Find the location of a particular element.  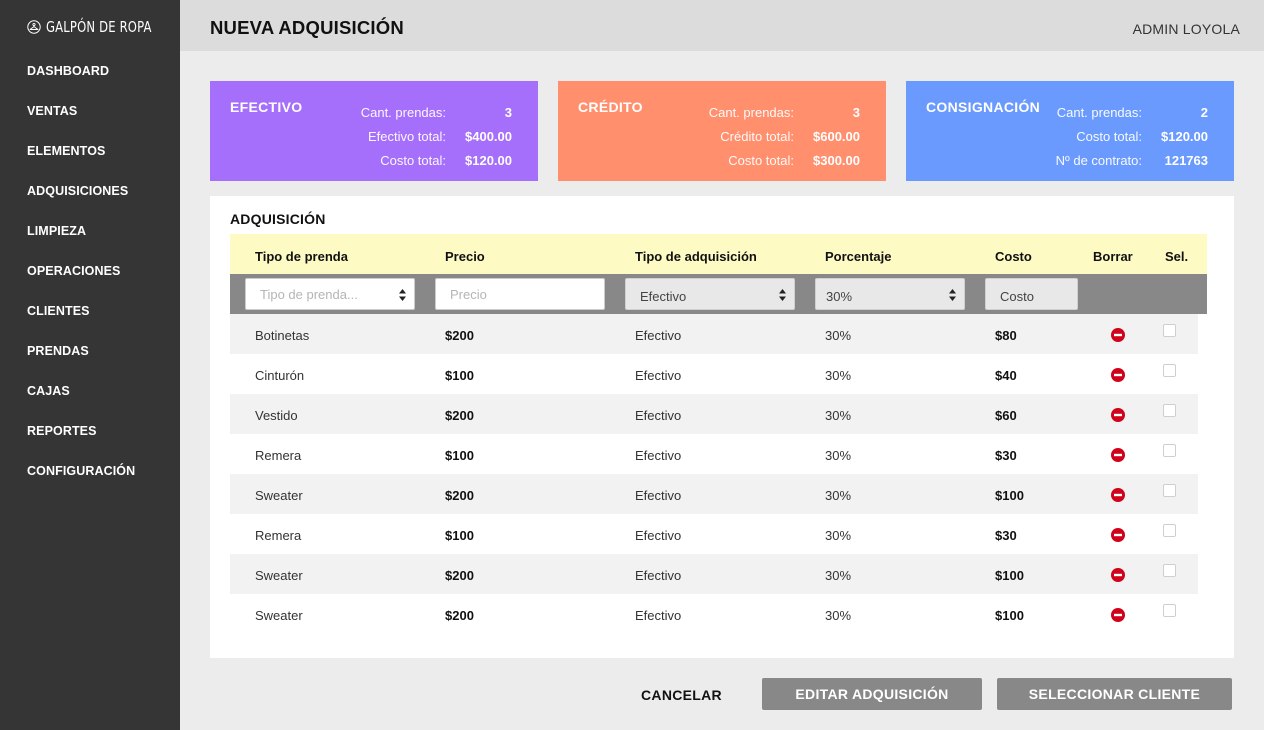

sidebar-item-reportes: REPORTES is located at coordinates (90, 431).